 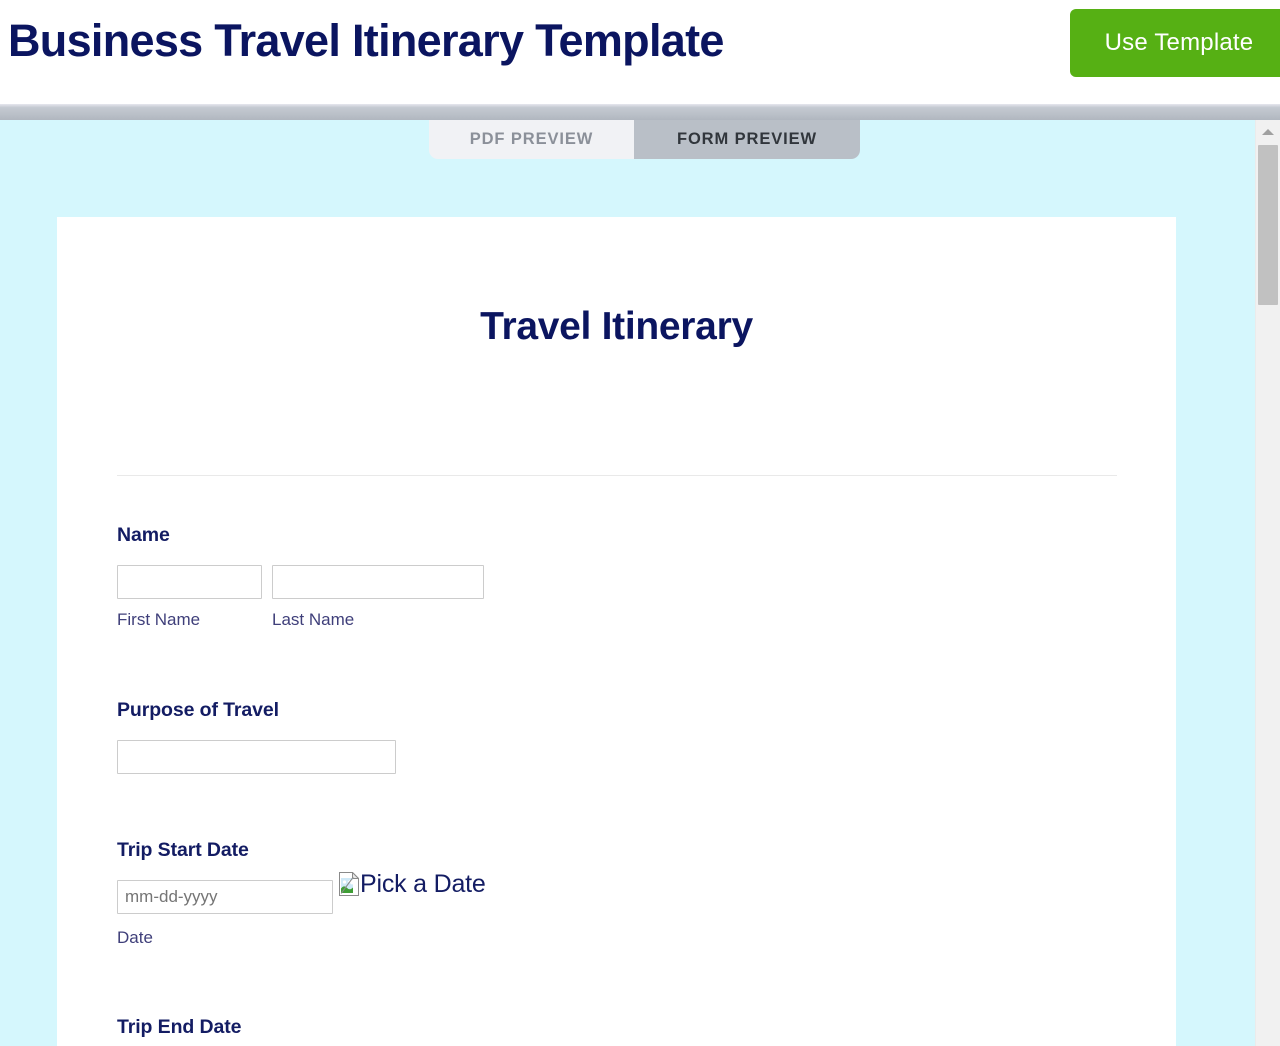 What do you see at coordinates (256, 736) in the screenshot?
I see `field-purpose-of-travel: Purpose of Travel` at bounding box center [256, 736].